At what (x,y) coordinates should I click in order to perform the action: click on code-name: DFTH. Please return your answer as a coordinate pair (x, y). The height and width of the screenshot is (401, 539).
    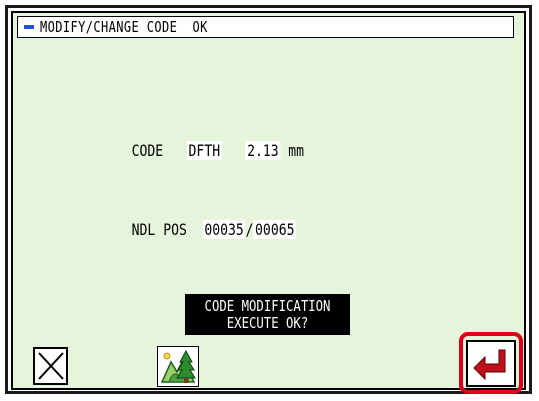
    Looking at the image, I should click on (204, 150).